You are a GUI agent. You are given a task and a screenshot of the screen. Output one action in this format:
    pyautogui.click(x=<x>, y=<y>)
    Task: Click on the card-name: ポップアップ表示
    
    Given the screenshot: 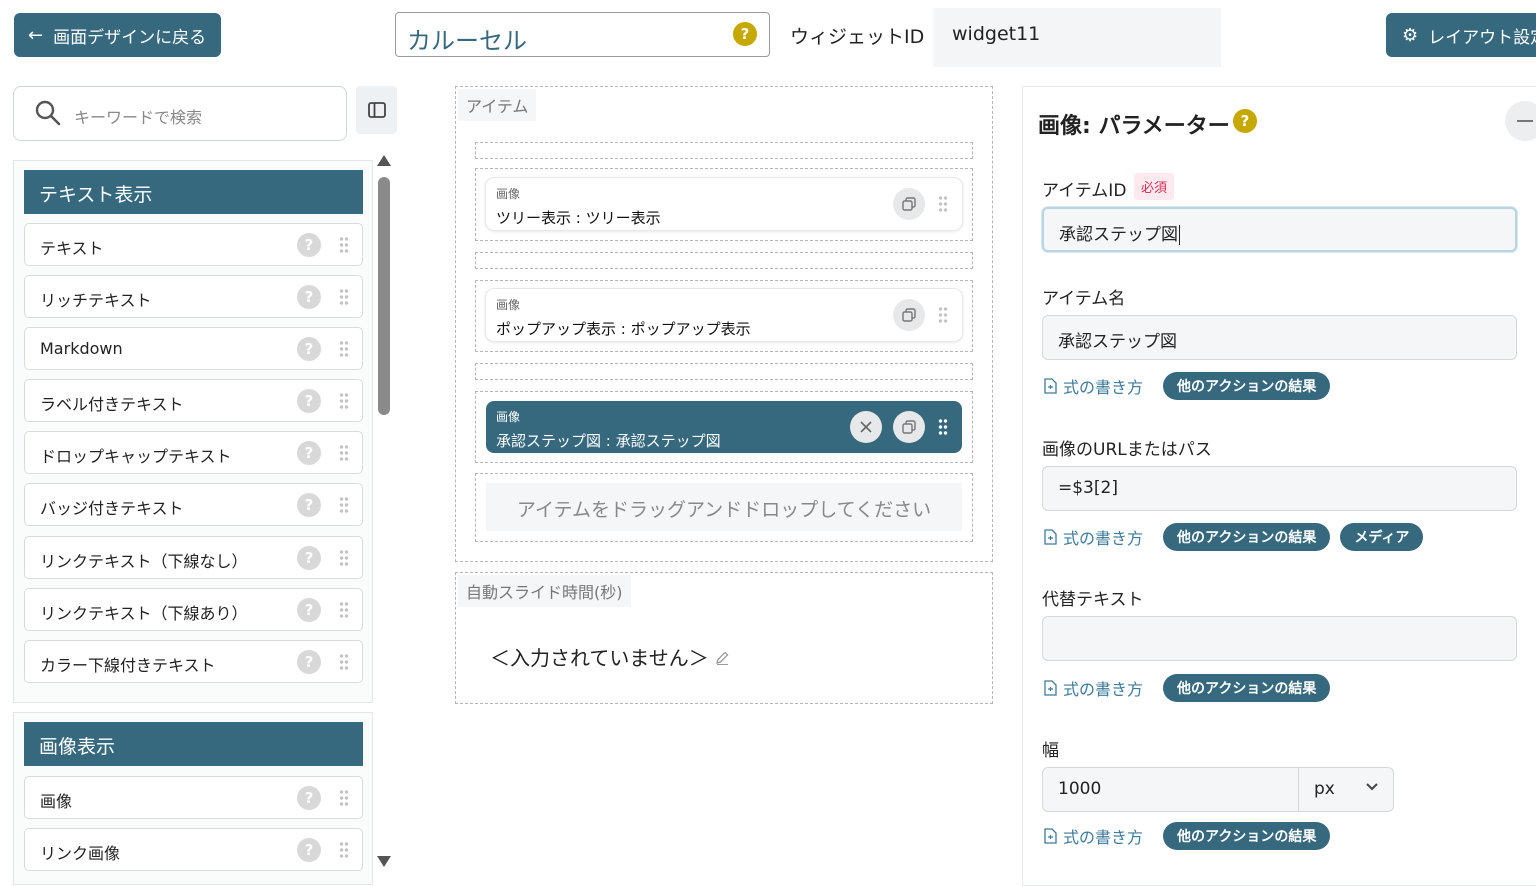 What is the action you would take?
    pyautogui.click(x=623, y=329)
    